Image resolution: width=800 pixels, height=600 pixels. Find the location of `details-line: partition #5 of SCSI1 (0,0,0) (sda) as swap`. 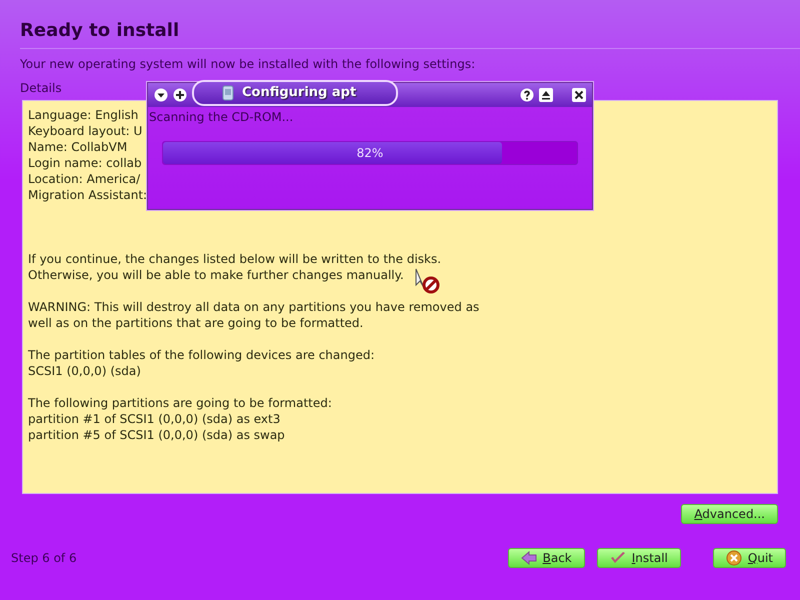

details-line: partition #5 of SCSI1 (0,0,0) (sda) as swap is located at coordinates (156, 435).